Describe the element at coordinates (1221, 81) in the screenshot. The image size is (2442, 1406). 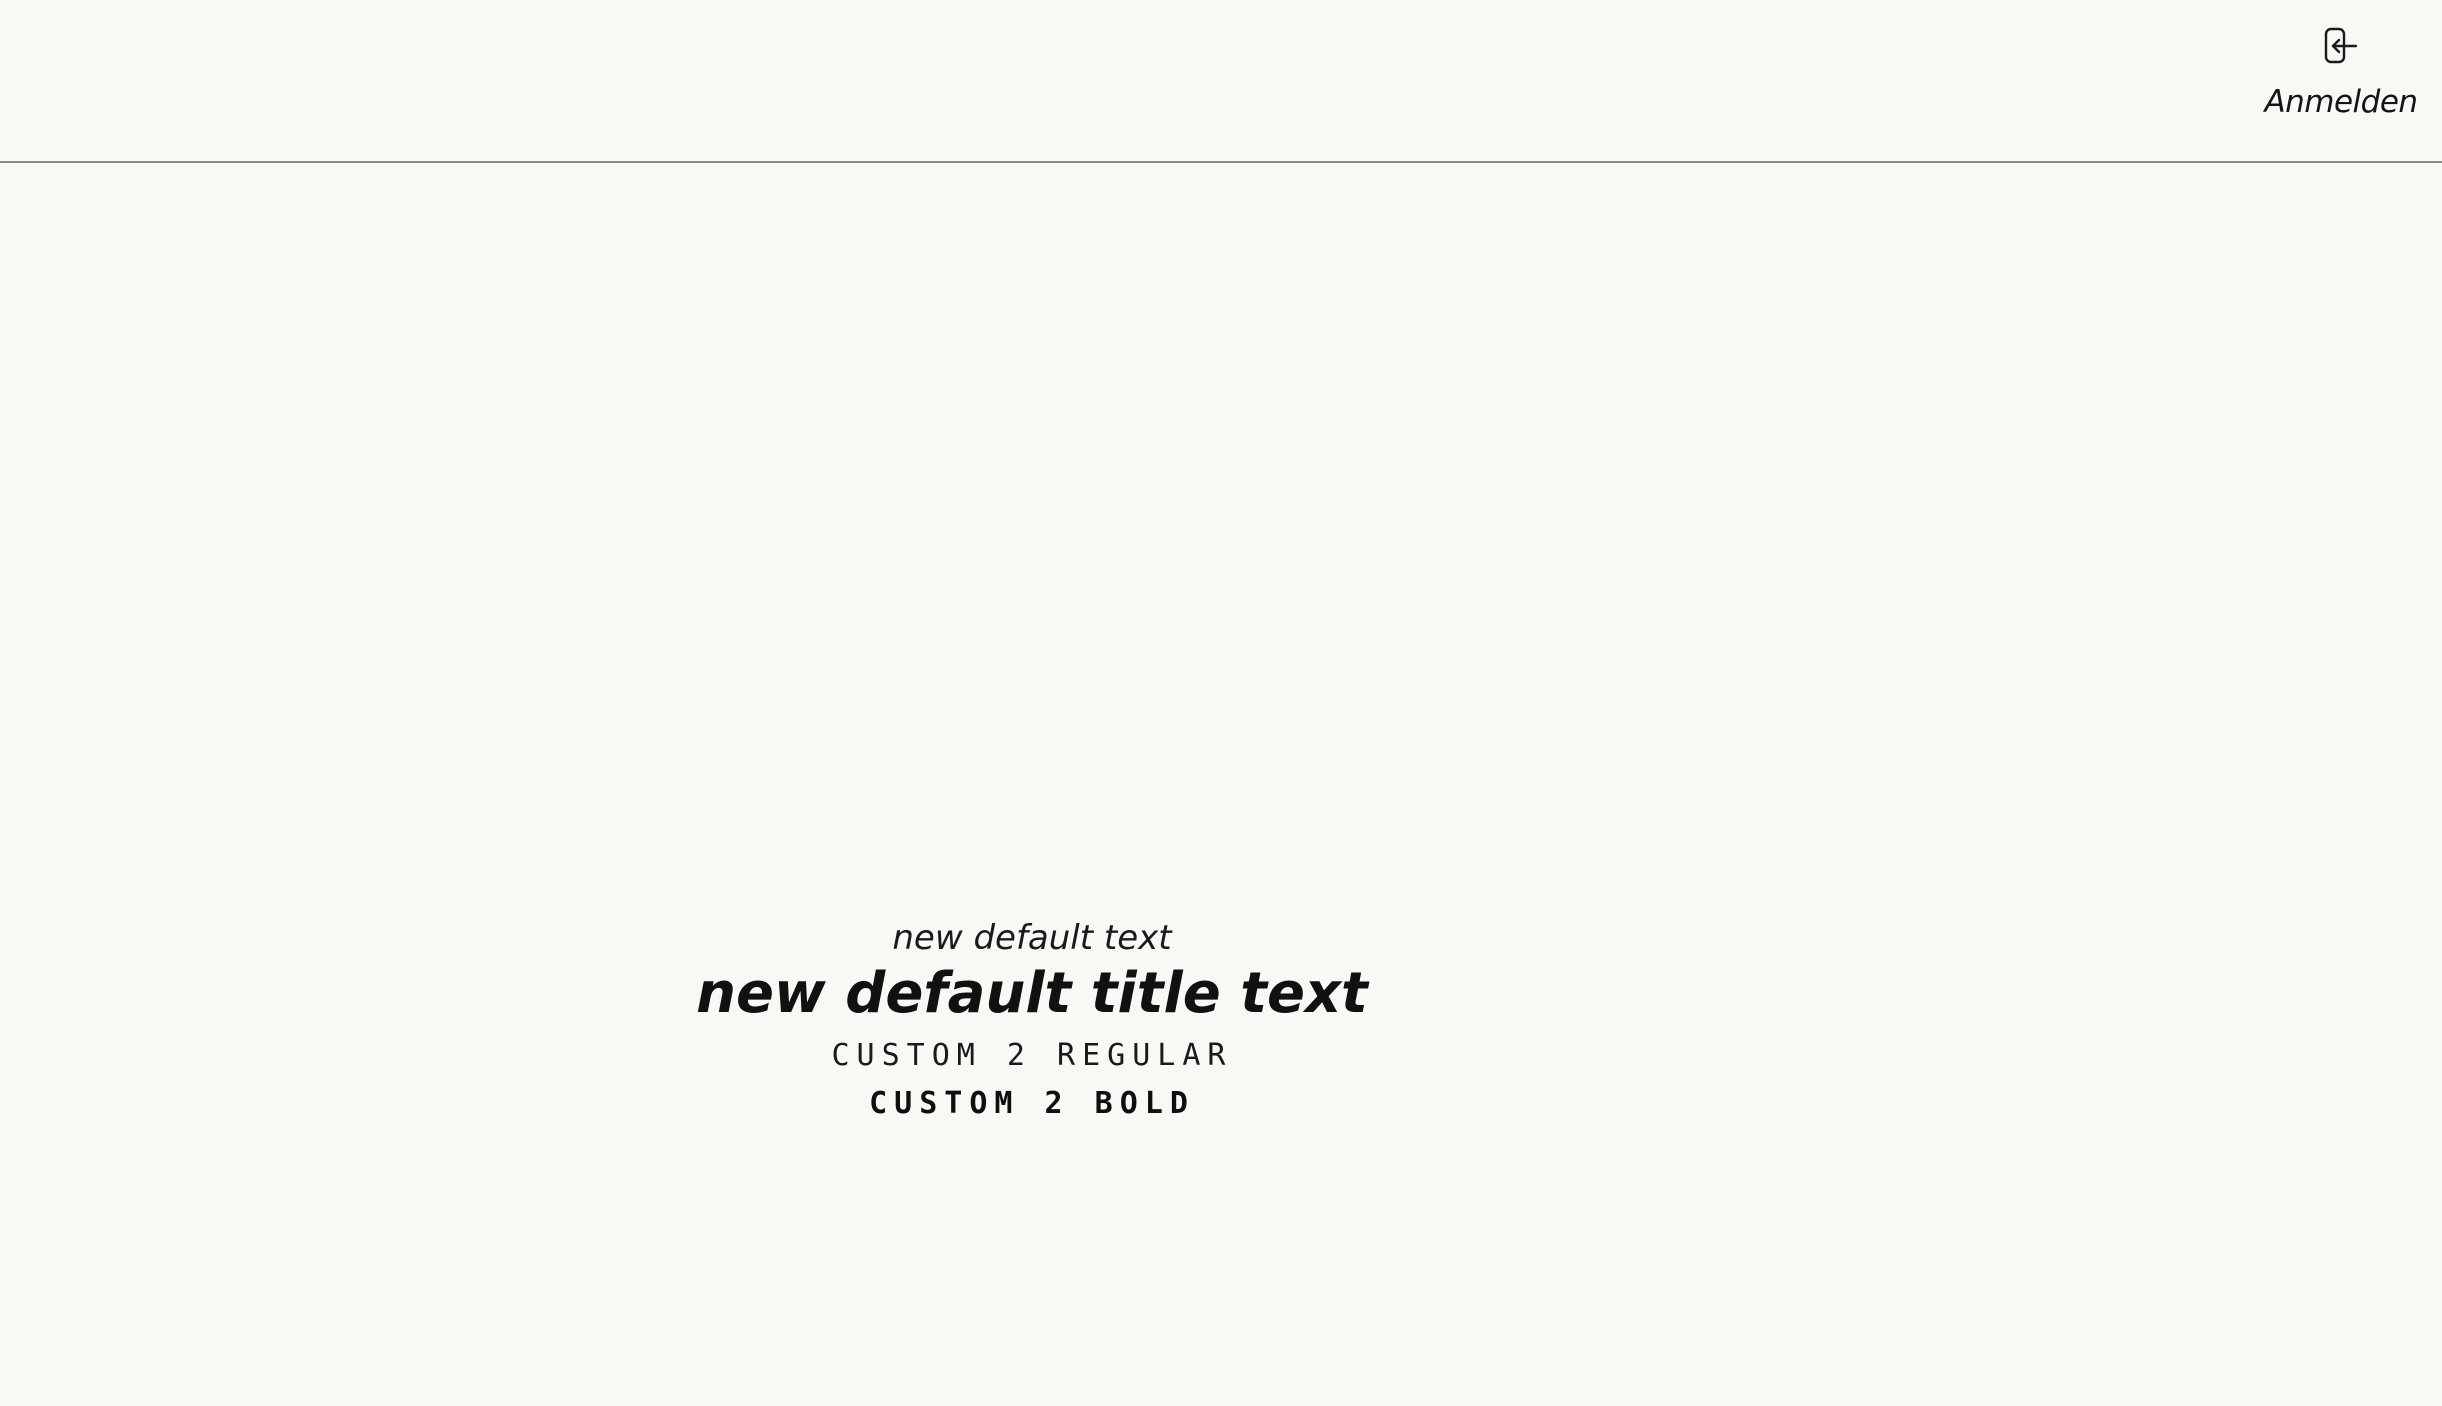
I see `top-bar: Anmelden` at that location.